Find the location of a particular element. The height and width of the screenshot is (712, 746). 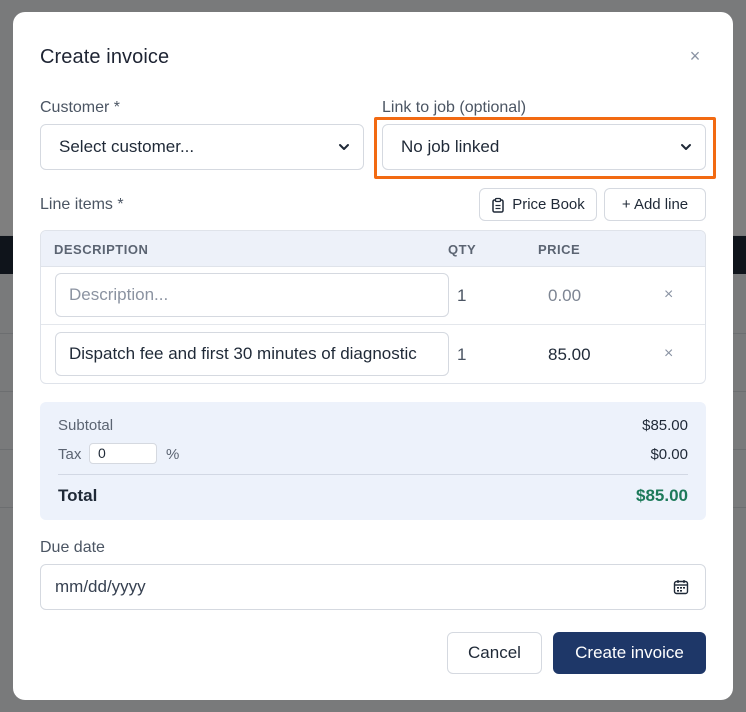

job-link-label: Link to job (optional) is located at coordinates (454, 107).